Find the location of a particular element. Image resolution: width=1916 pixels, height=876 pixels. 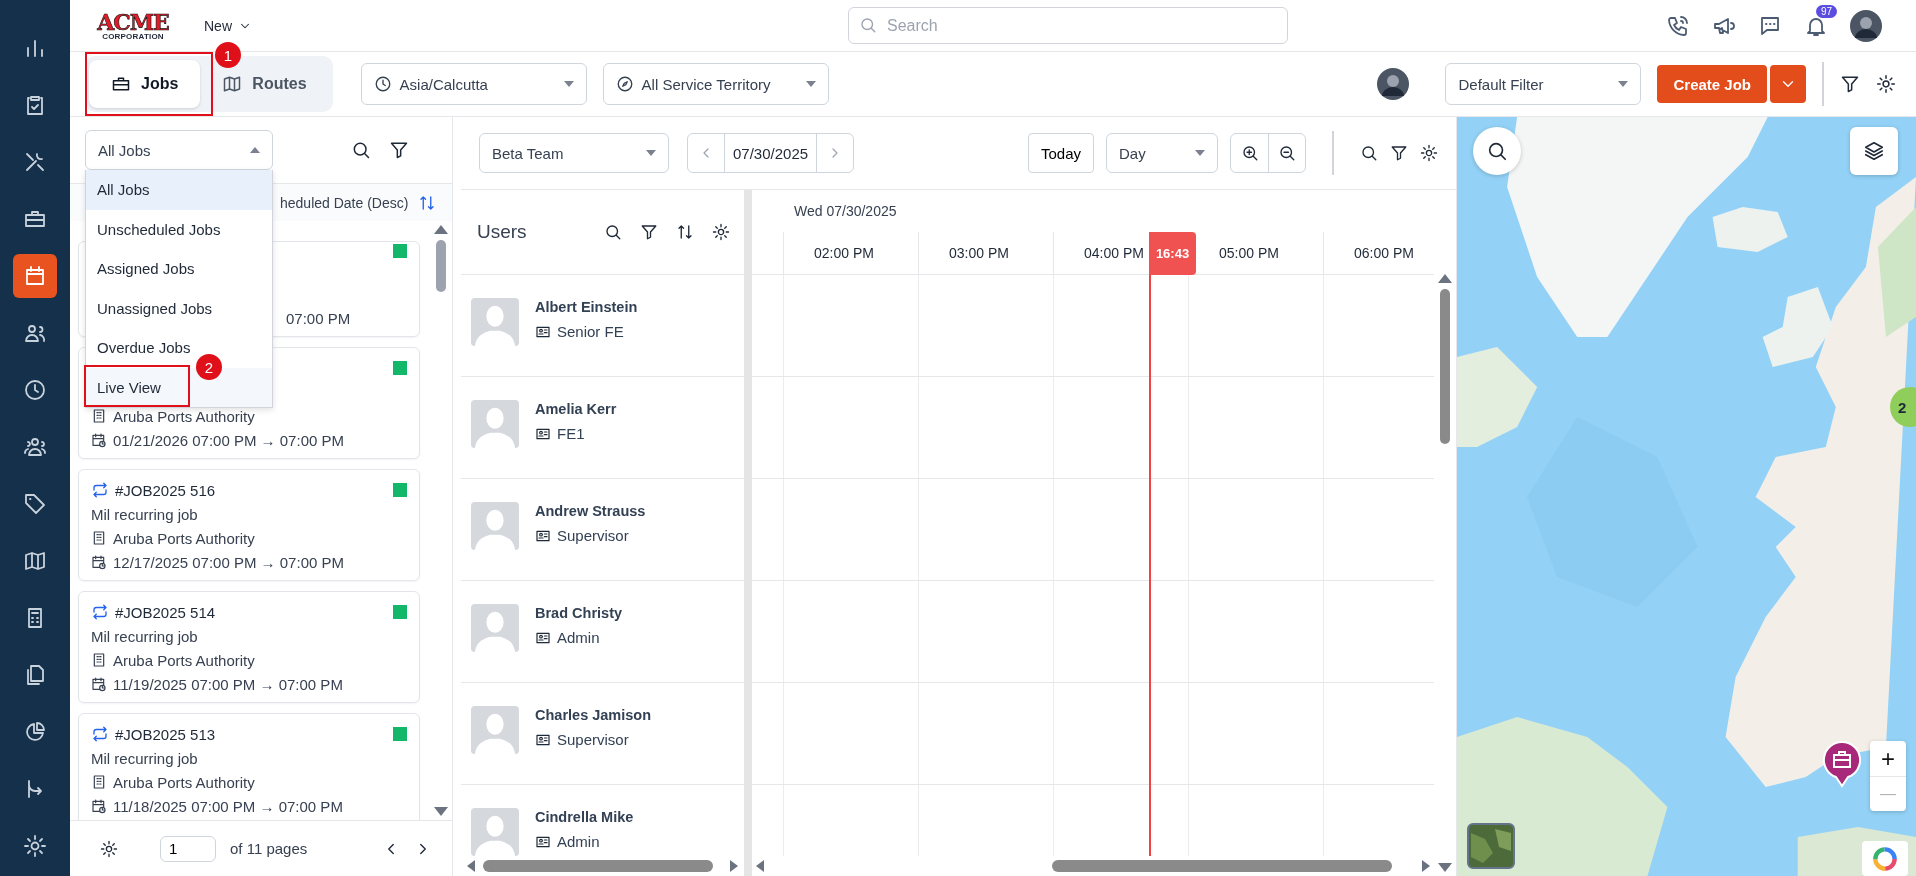

current-time-badge: 16:43 is located at coordinates (1172, 253).